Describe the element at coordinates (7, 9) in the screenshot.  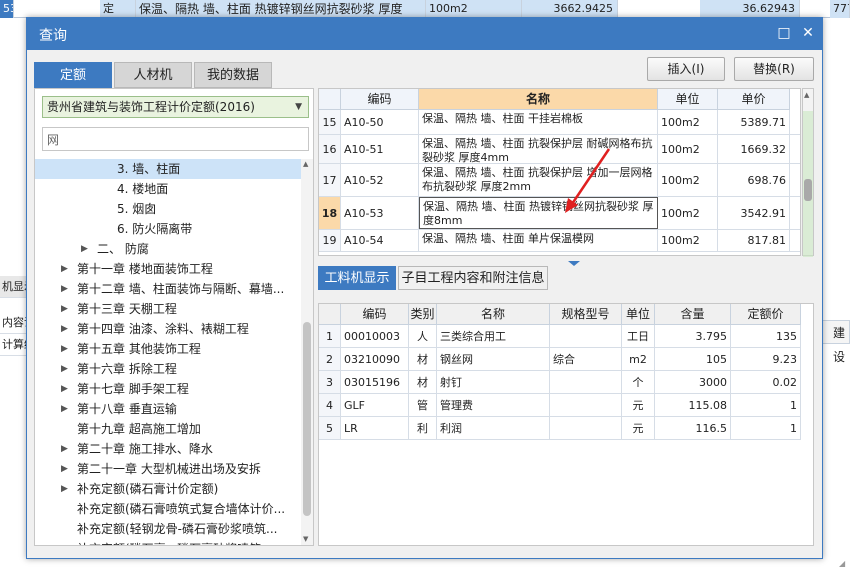
I see `bg-cell-rowno: 53` at that location.